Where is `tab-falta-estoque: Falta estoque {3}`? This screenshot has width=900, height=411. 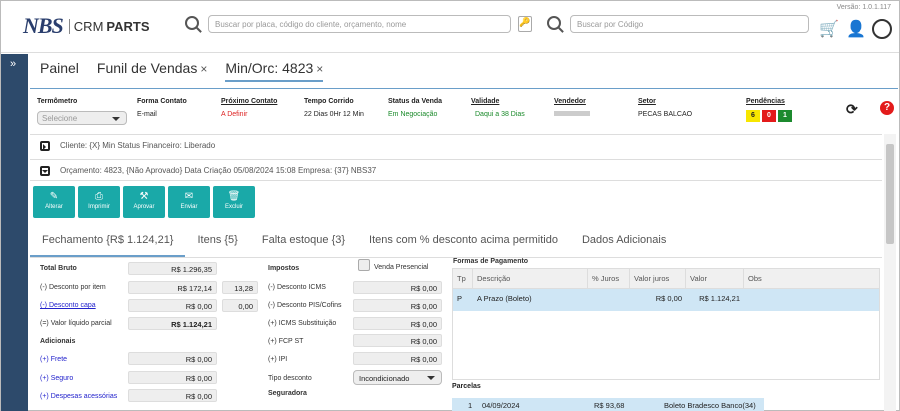 tab-falta-estoque: Falta estoque {3} is located at coordinates (303, 241).